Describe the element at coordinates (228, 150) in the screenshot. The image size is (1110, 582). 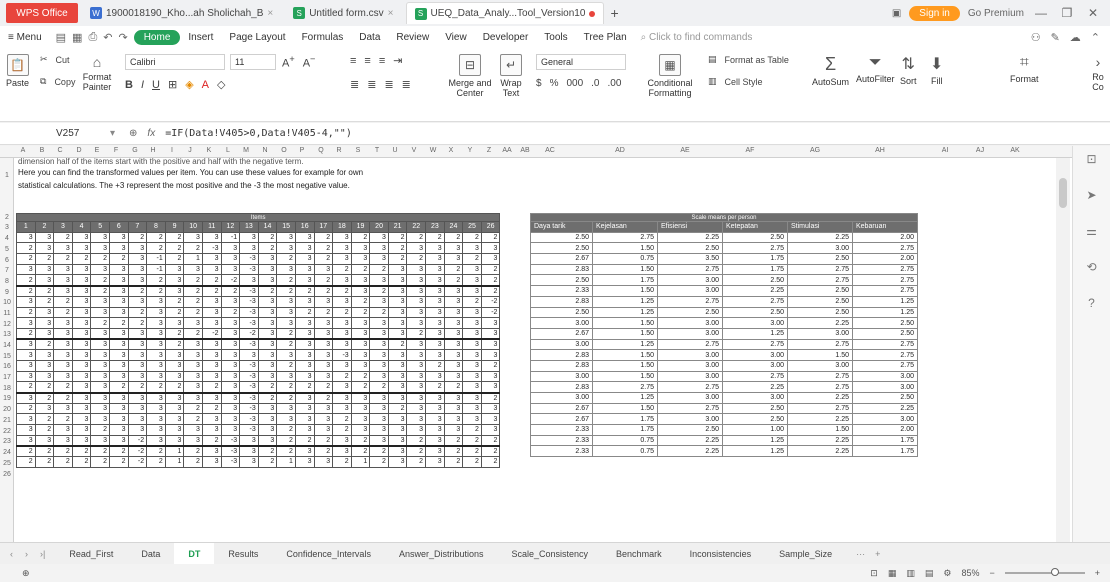
I see `column-header: L` at that location.